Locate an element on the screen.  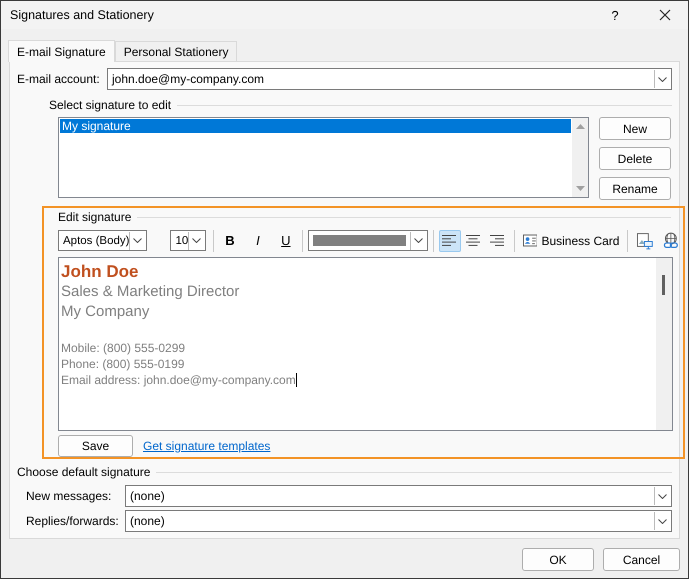
help-button: ? is located at coordinates (615, 15).